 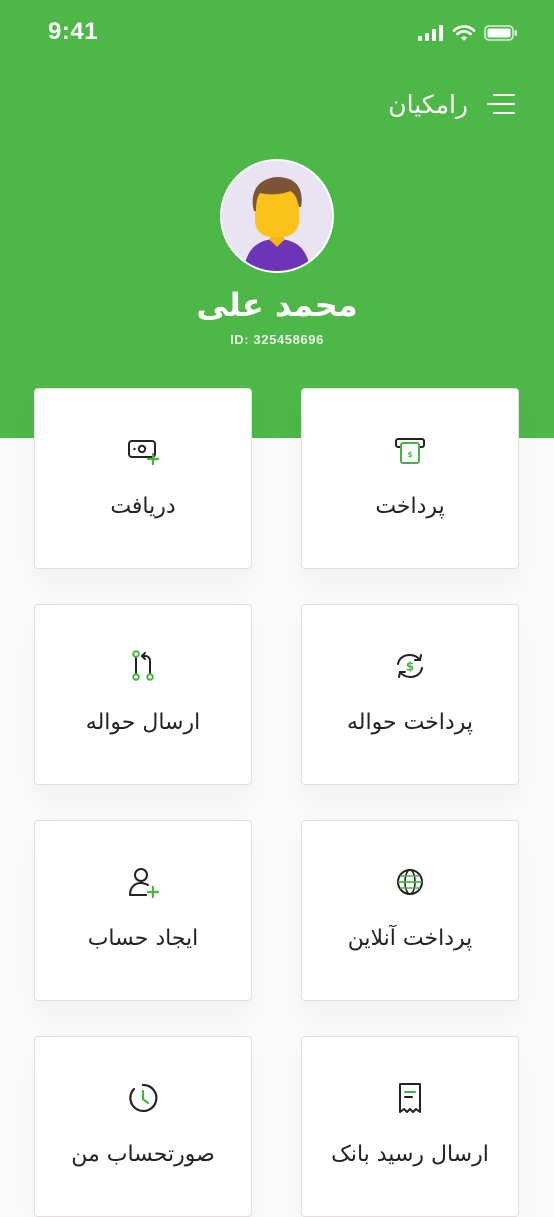 I want to click on transfer-payment-label: پرداخت حواله, so click(x=410, y=722).